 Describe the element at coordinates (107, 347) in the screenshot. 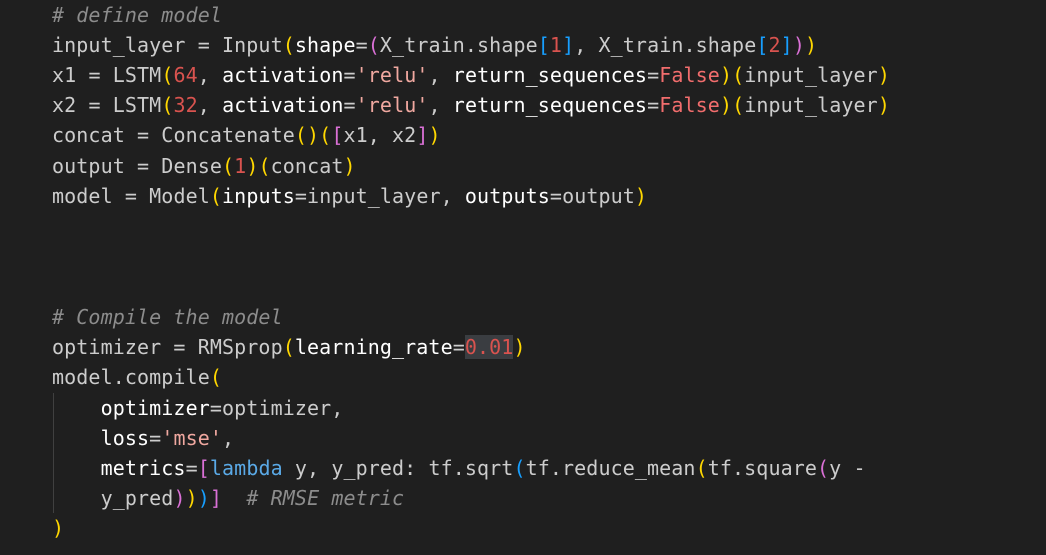

I see `code-token: optimizer` at that location.